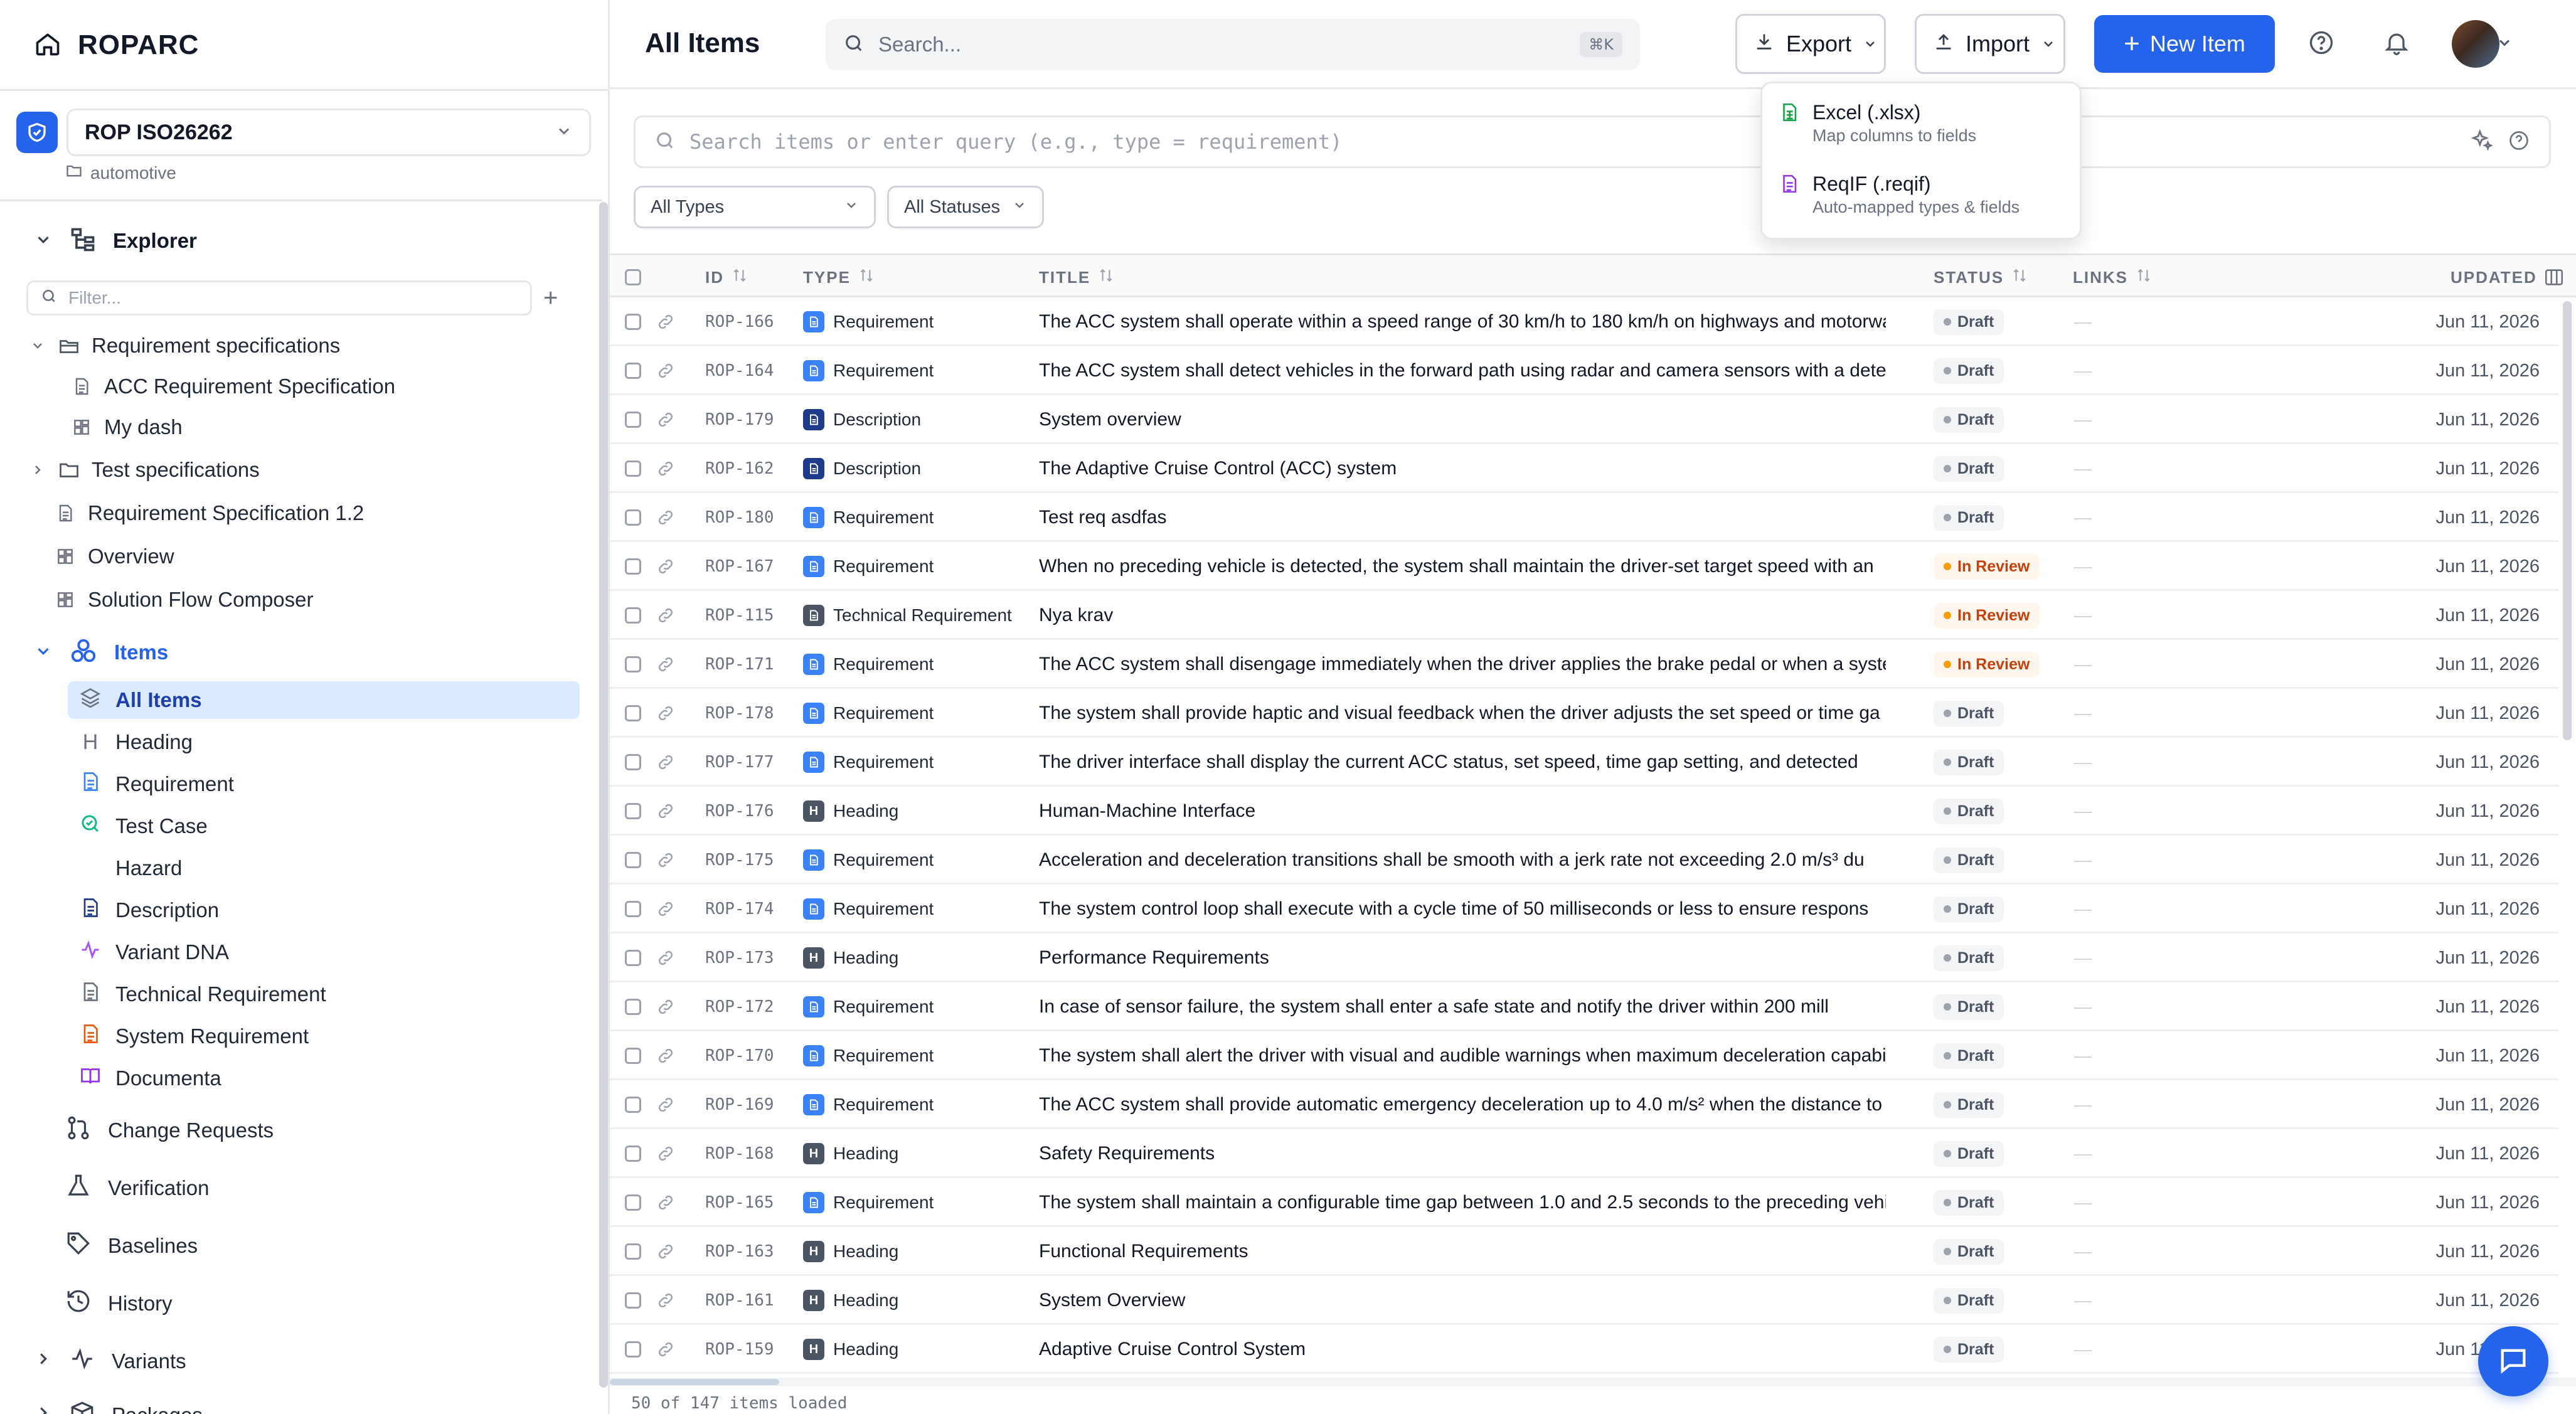 The image size is (2576, 1414). What do you see at coordinates (170, 1130) in the screenshot?
I see `nav-change-requests: Change Requests` at bounding box center [170, 1130].